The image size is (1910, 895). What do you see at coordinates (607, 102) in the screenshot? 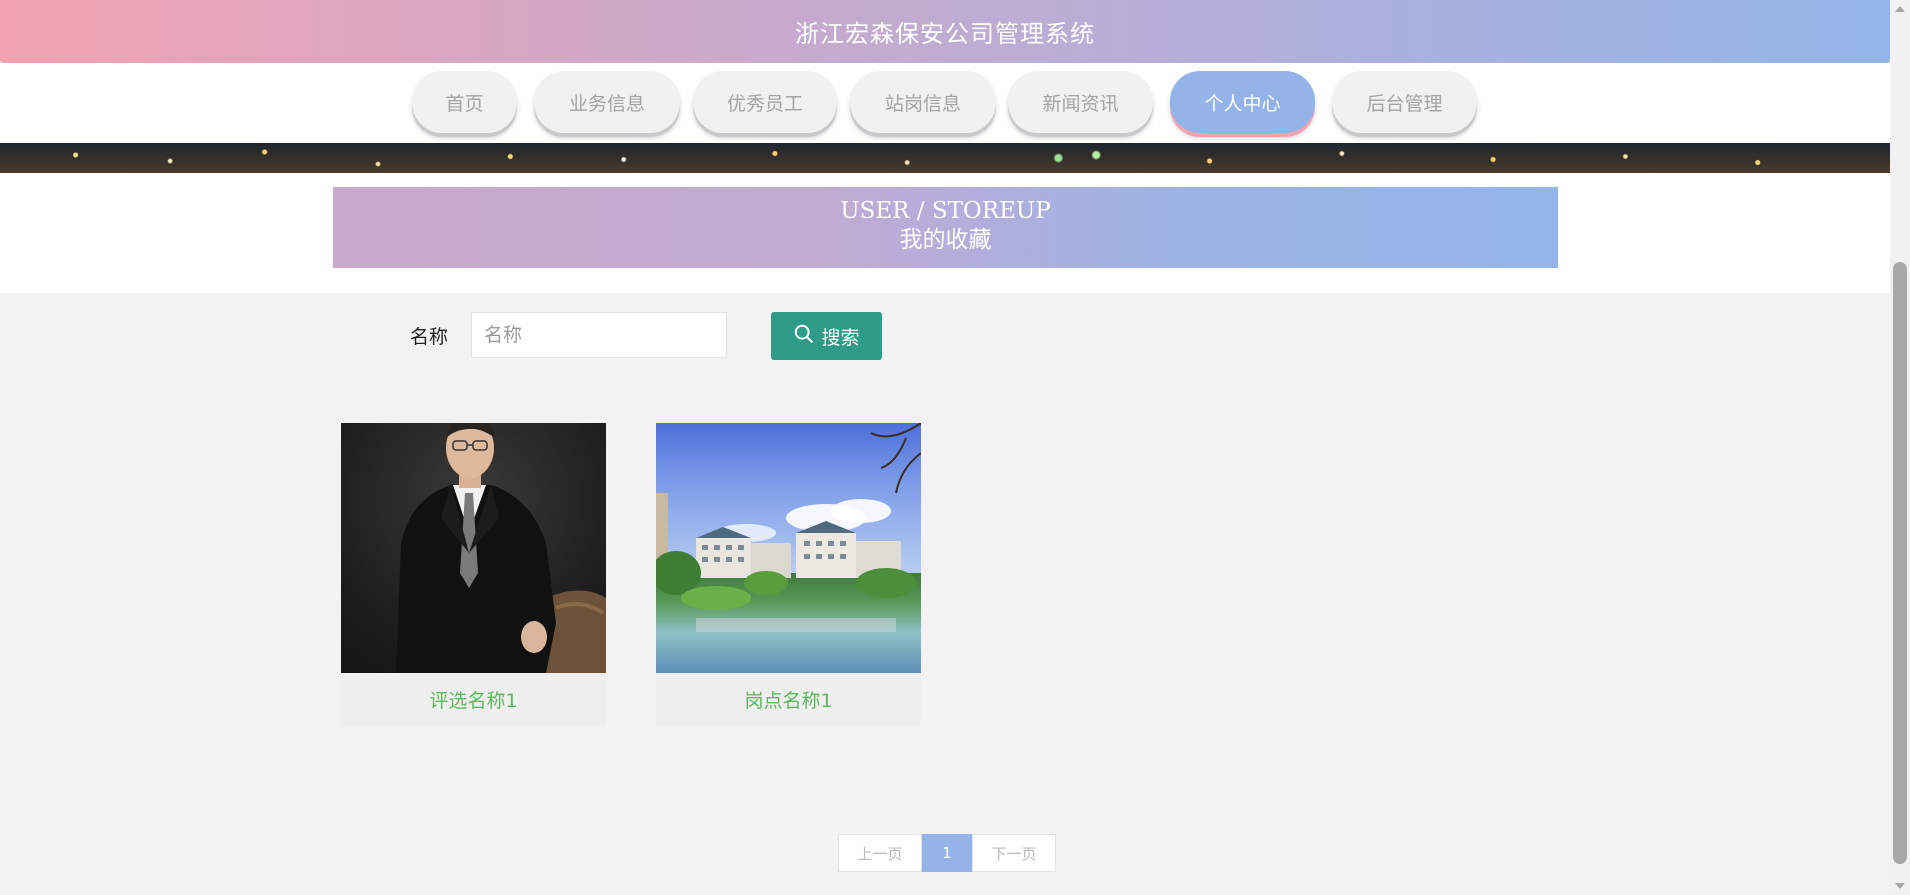
I see `nav-item-business: 业务信息` at bounding box center [607, 102].